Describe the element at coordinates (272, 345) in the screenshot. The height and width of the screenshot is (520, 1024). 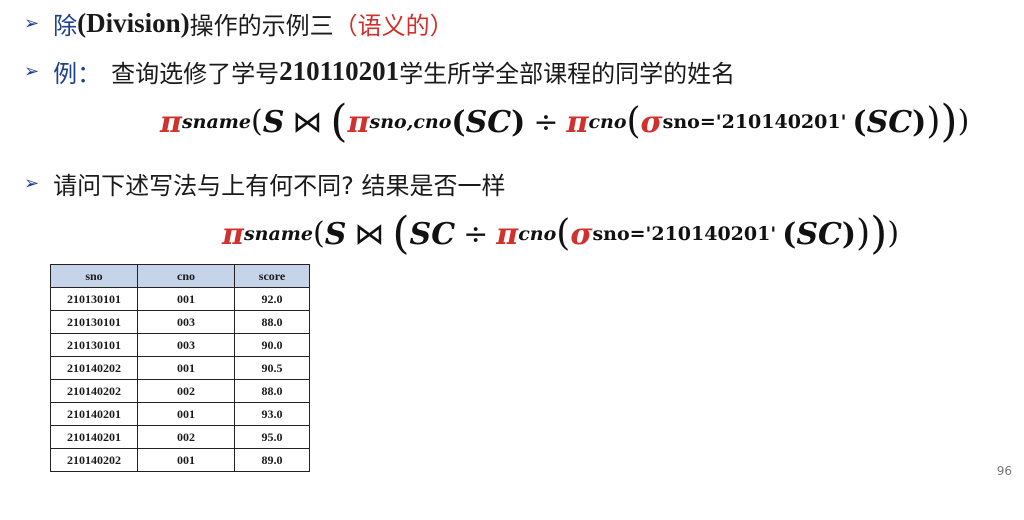
I see `cell-score: 90.0` at that location.